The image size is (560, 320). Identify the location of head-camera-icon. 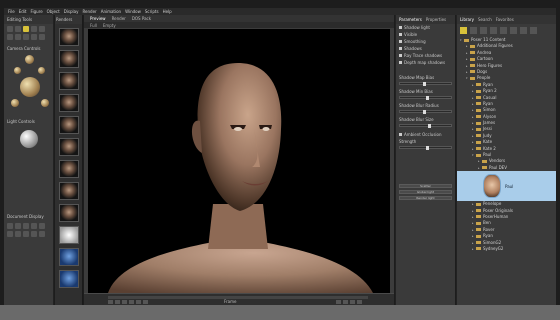
(29, 59).